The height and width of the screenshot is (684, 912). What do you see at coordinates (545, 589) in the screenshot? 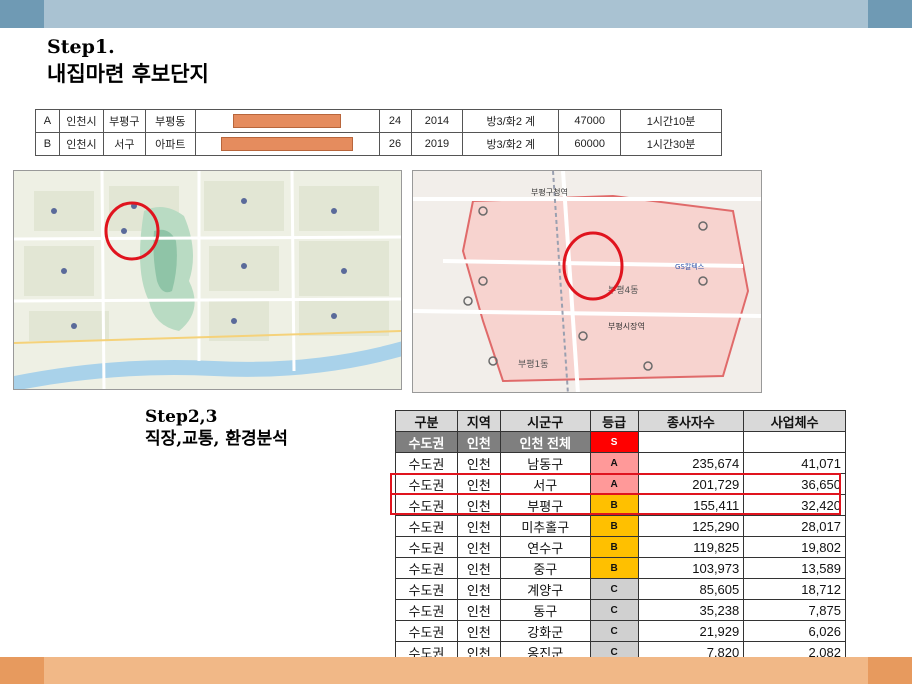
I see `cell-district: 계양구` at bounding box center [545, 589].